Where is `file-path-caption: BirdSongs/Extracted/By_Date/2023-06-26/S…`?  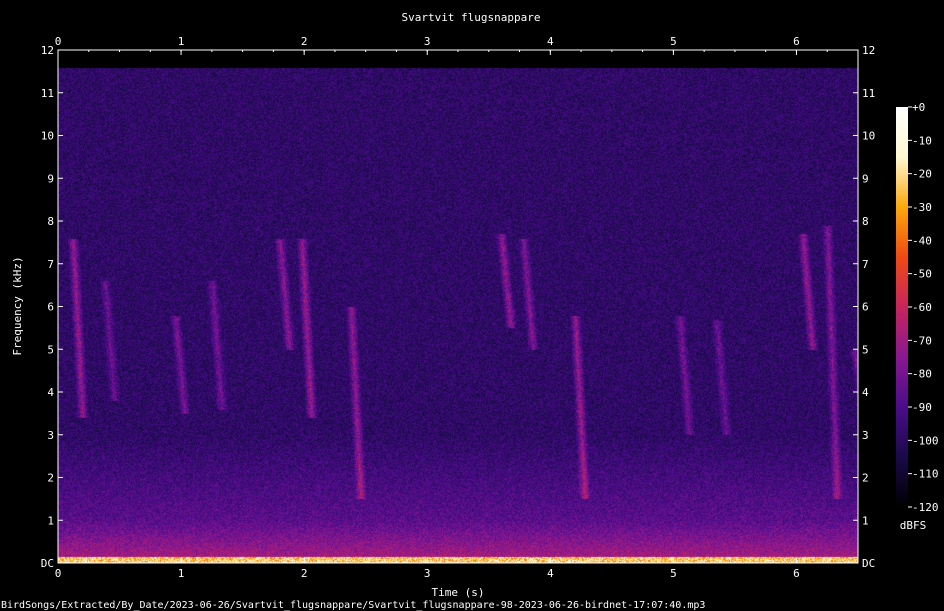 file-path-caption: BirdSongs/Extracted/By_Date/2023-06-26/S… is located at coordinates (353, 605).